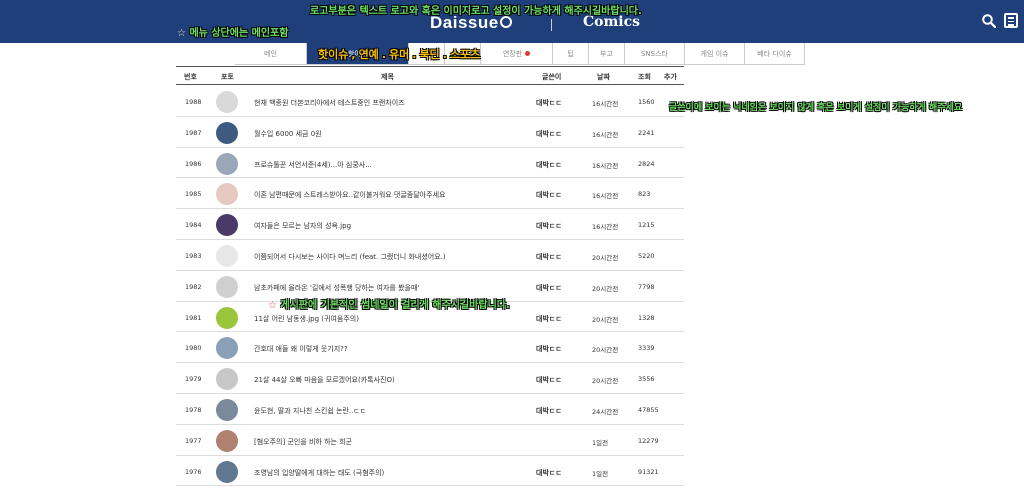 The image size is (1024, 489). Describe the element at coordinates (646, 317) in the screenshot. I see `post-views: 1328` at that location.